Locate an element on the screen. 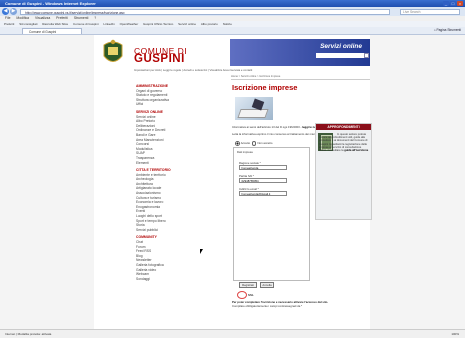  sidebar-item: Elementi is located at coordinates (161, 163).